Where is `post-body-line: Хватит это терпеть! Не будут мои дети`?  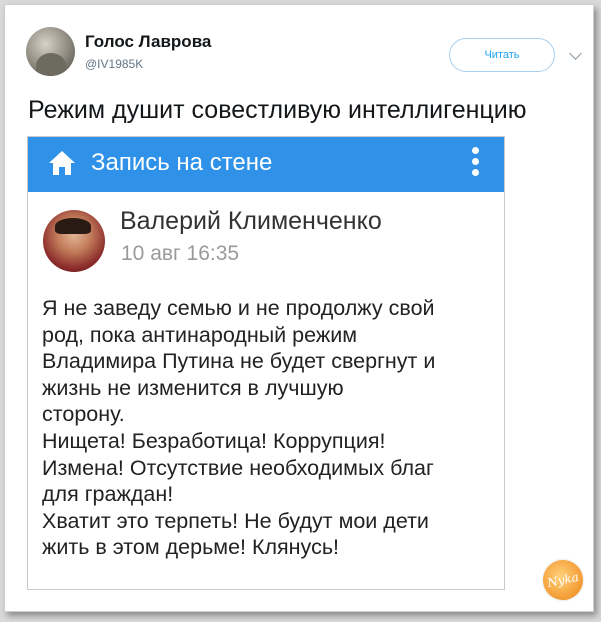 post-body-line: Хватит это терпеть! Не будут мои дети is located at coordinates (235, 520).